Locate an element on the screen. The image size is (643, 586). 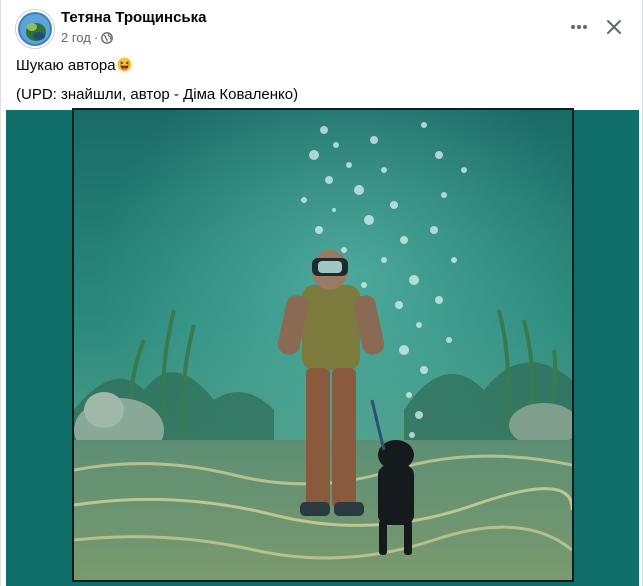
more-horizontal-icon is located at coordinates (579, 27).